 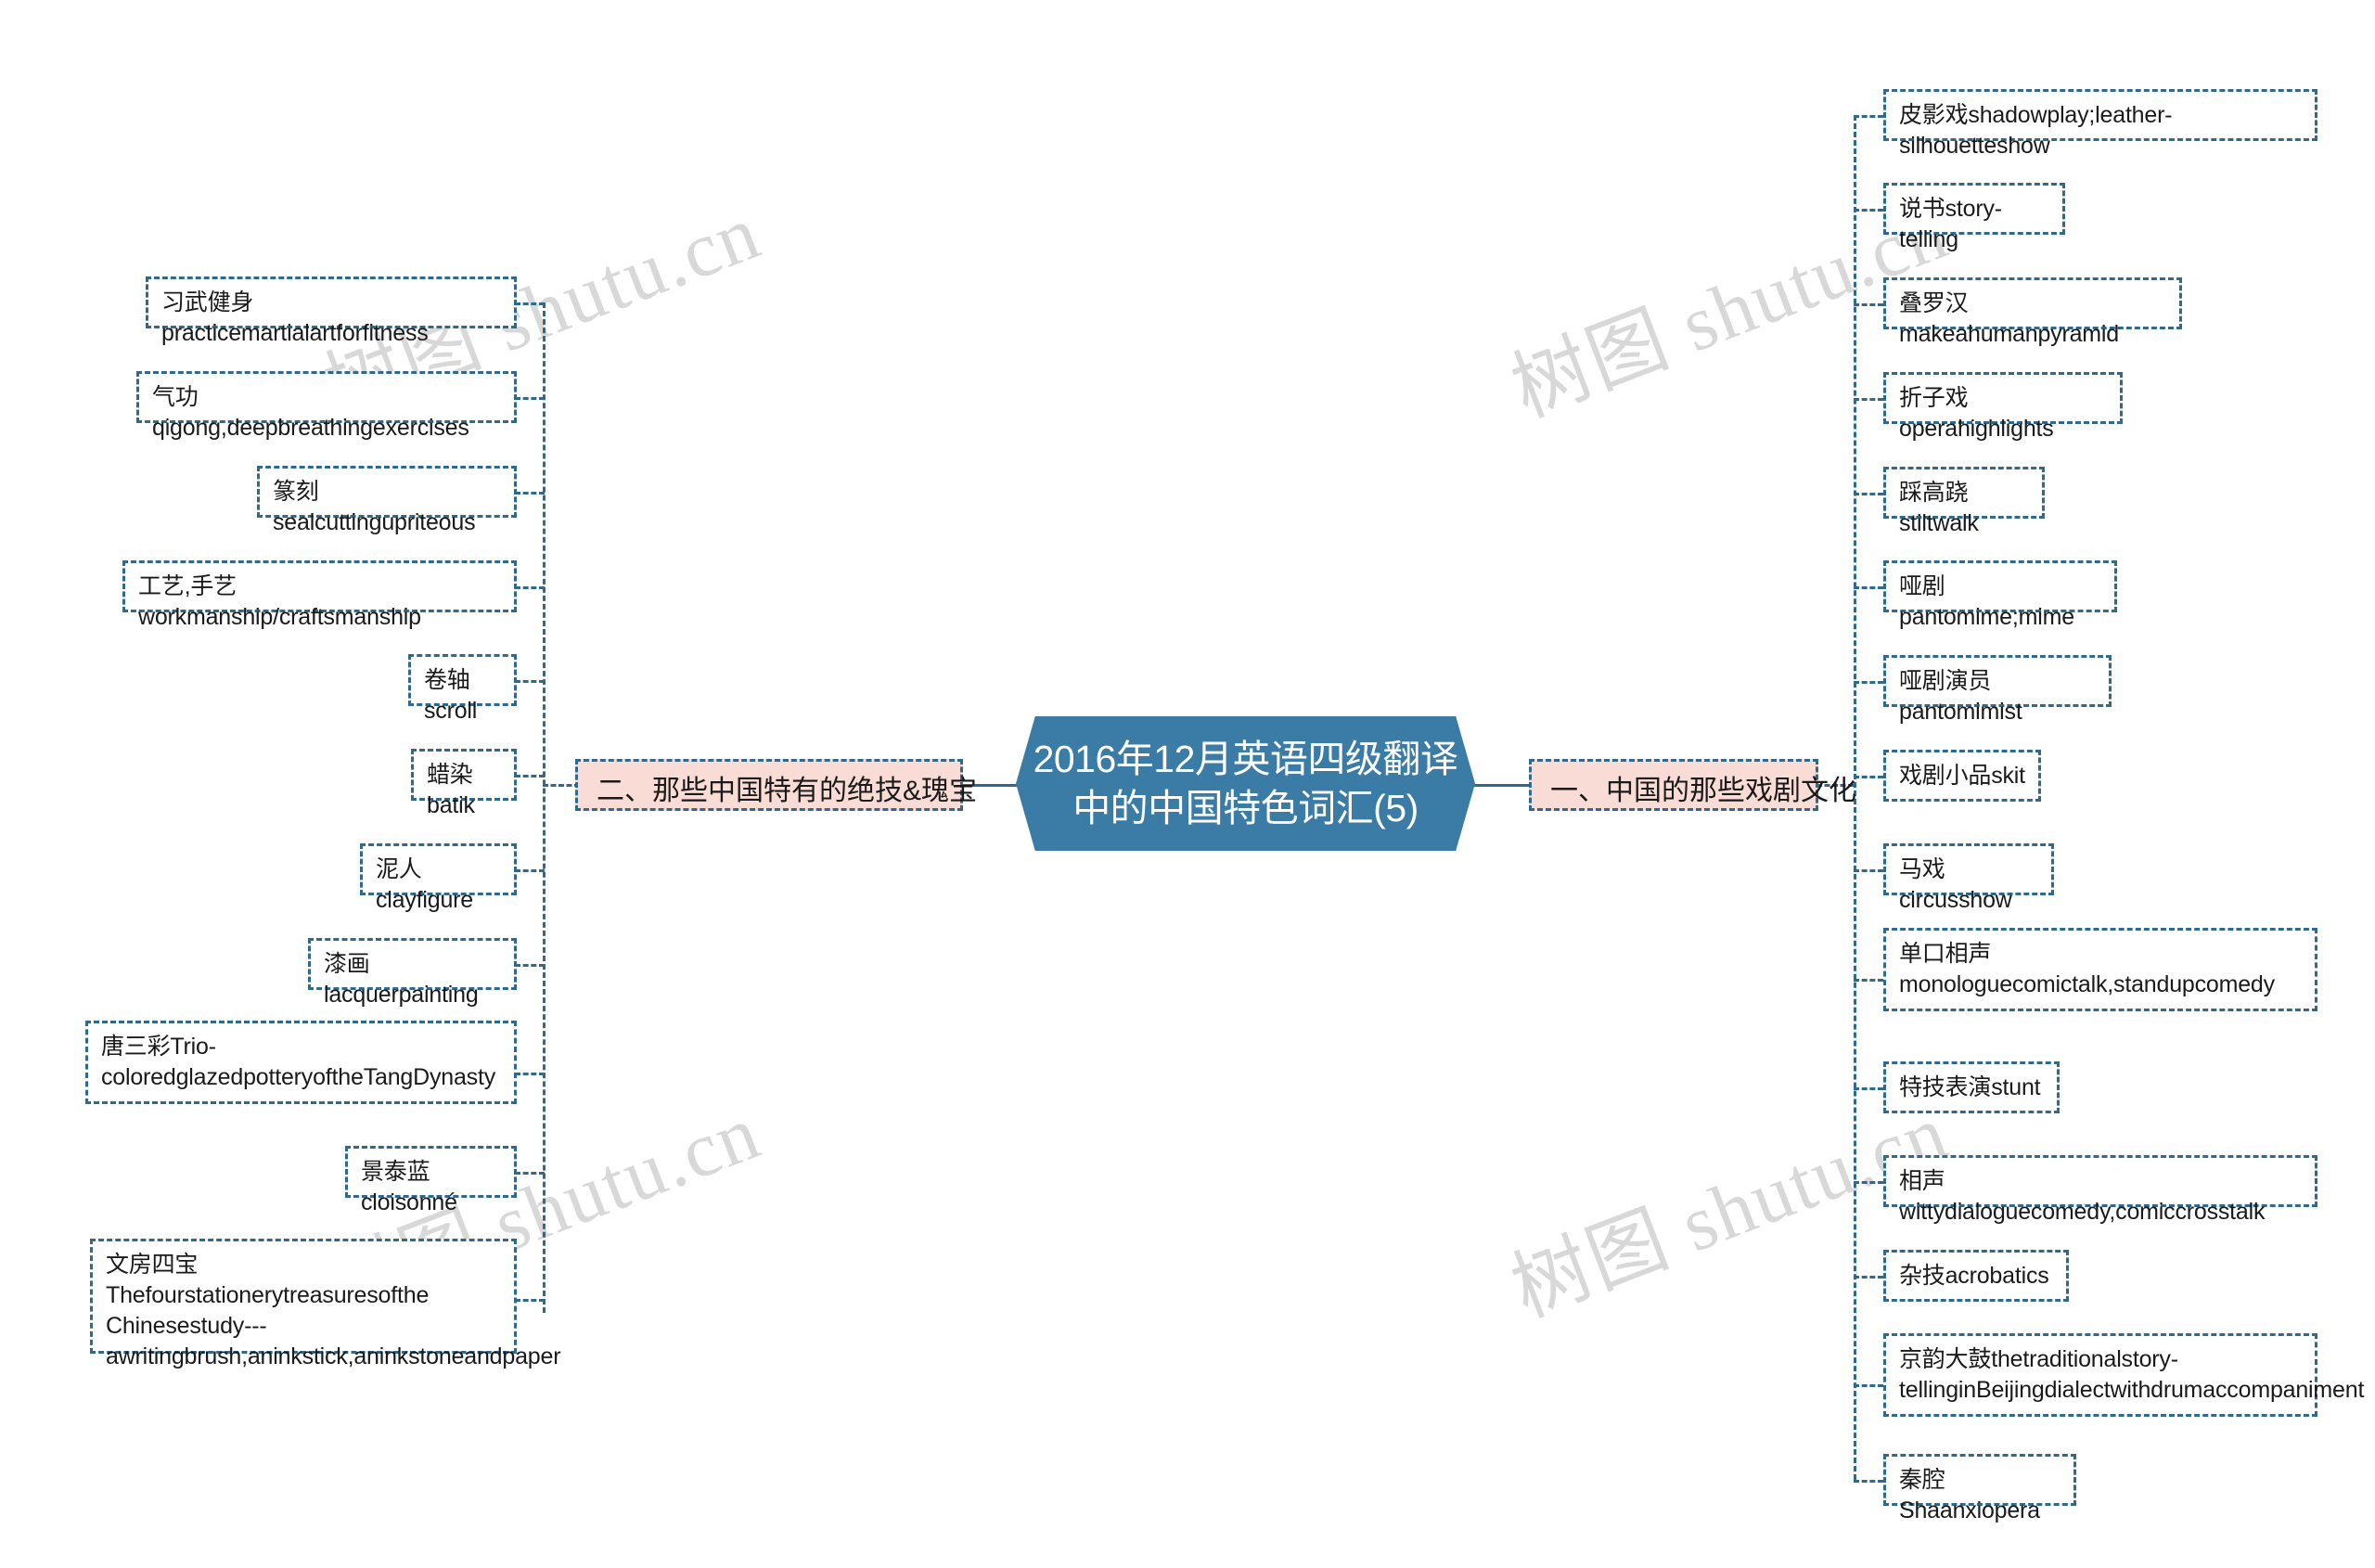 I want to click on root-node-label: 2016年12月英语四级翻译 中的中国特色词汇(5), so click(x=1245, y=783).